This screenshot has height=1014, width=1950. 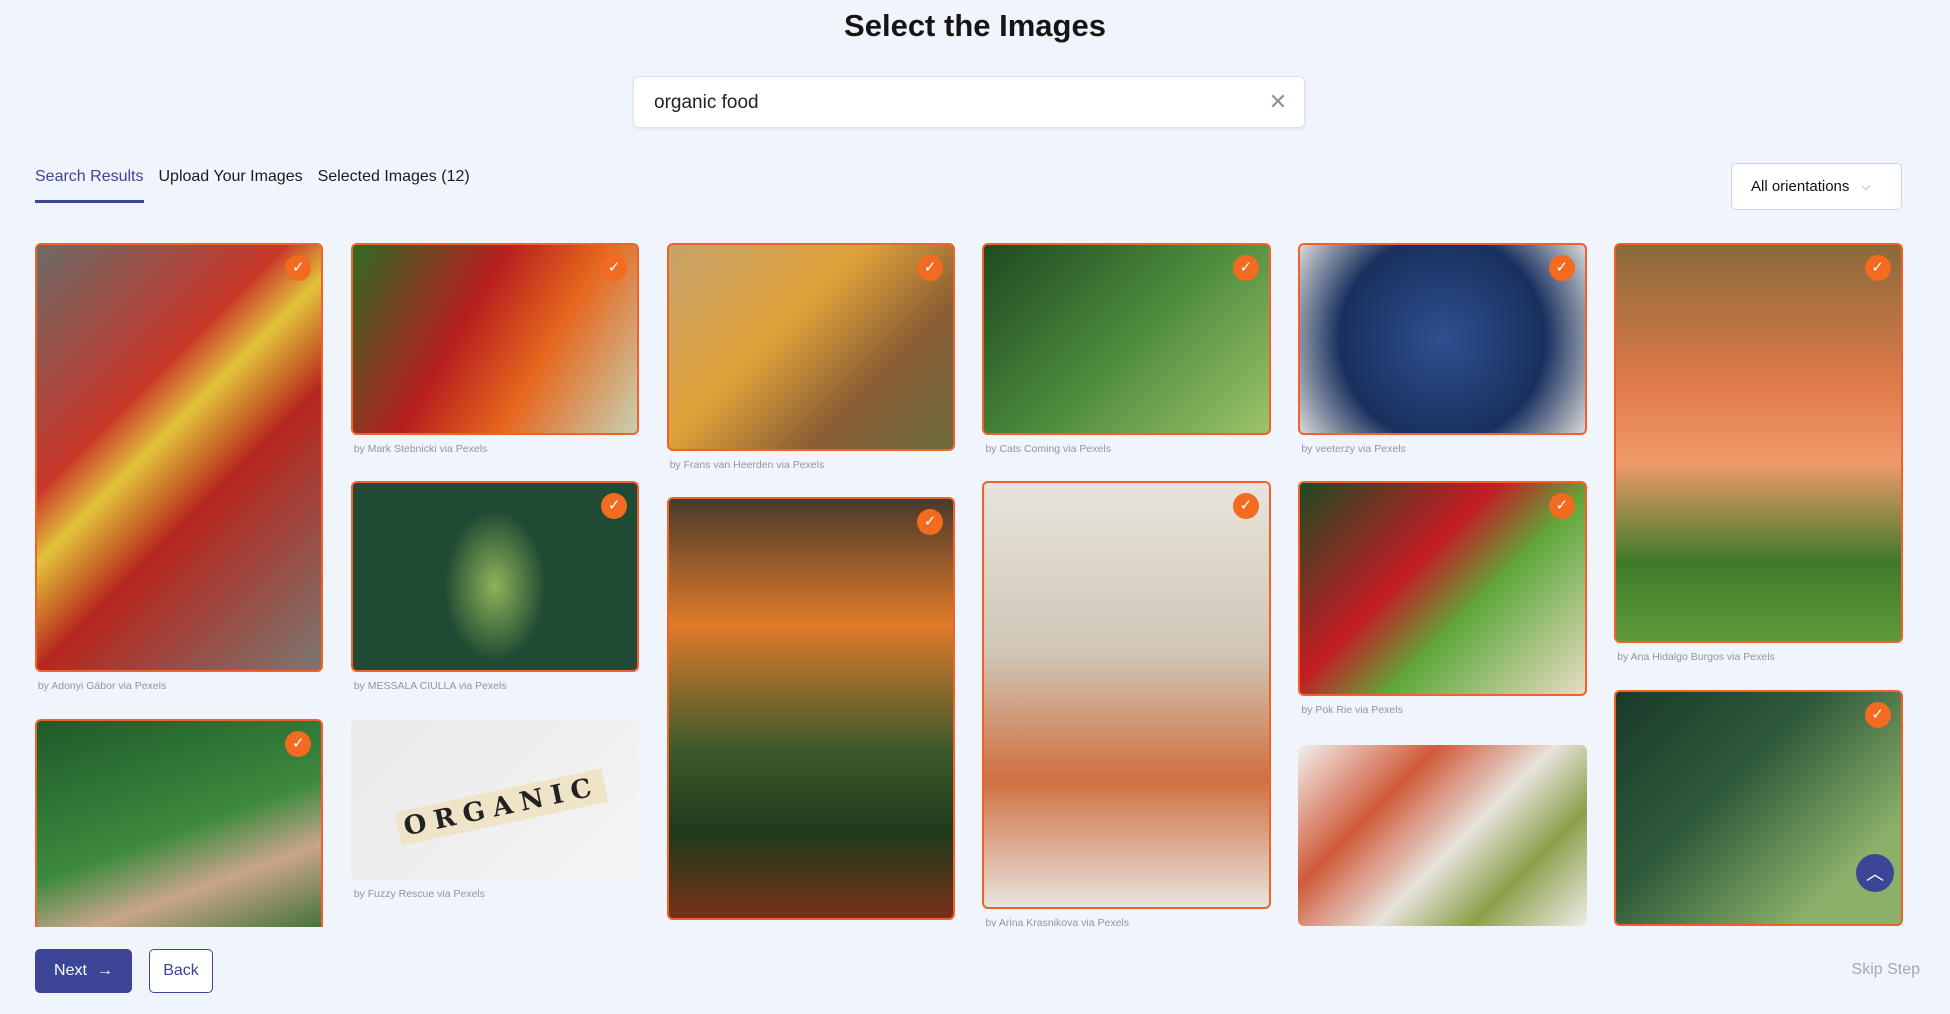 What do you see at coordinates (944, 103) in the screenshot?
I see `search-input` at bounding box center [944, 103].